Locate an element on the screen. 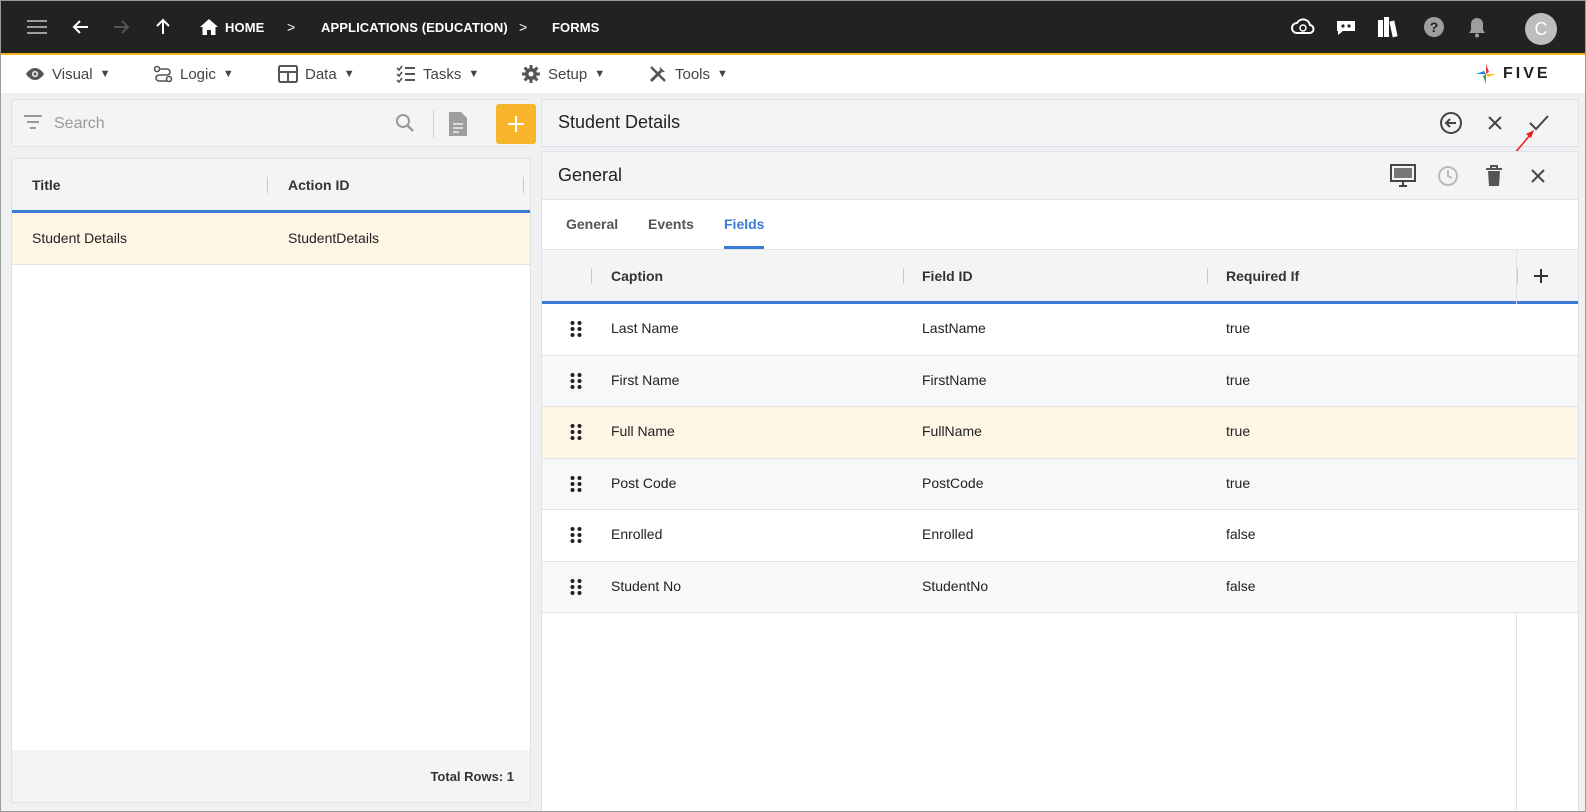 The width and height of the screenshot is (1586, 812). home-icon is located at coordinates (209, 27).